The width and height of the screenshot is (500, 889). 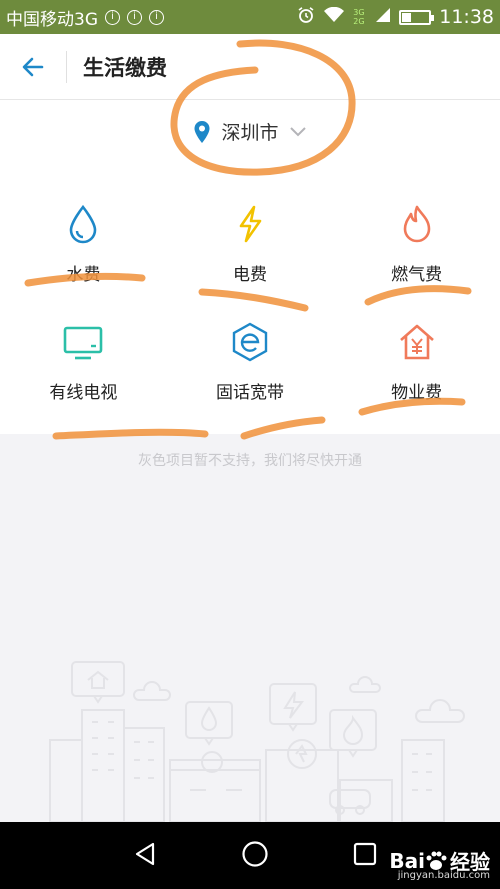 I want to click on clock: 11:38, so click(x=466, y=17).